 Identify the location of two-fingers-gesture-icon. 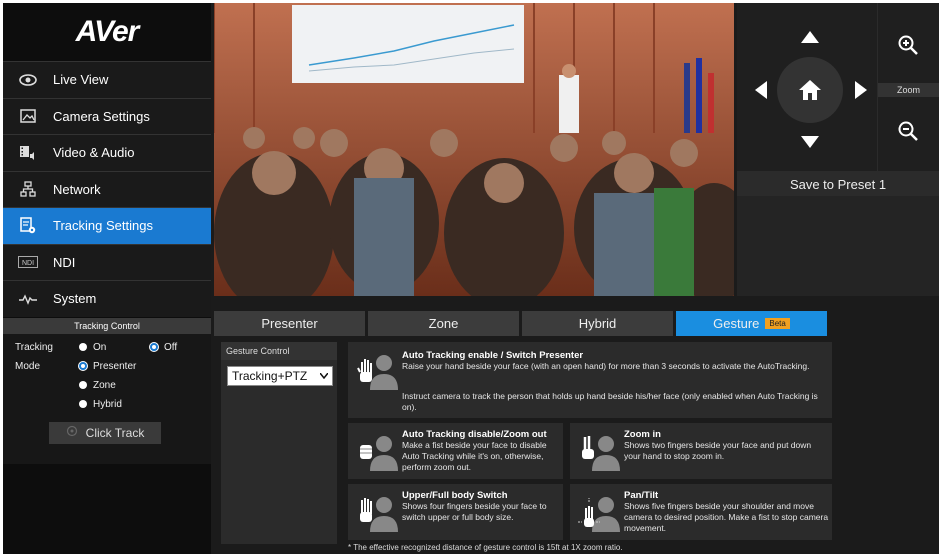
(601, 453).